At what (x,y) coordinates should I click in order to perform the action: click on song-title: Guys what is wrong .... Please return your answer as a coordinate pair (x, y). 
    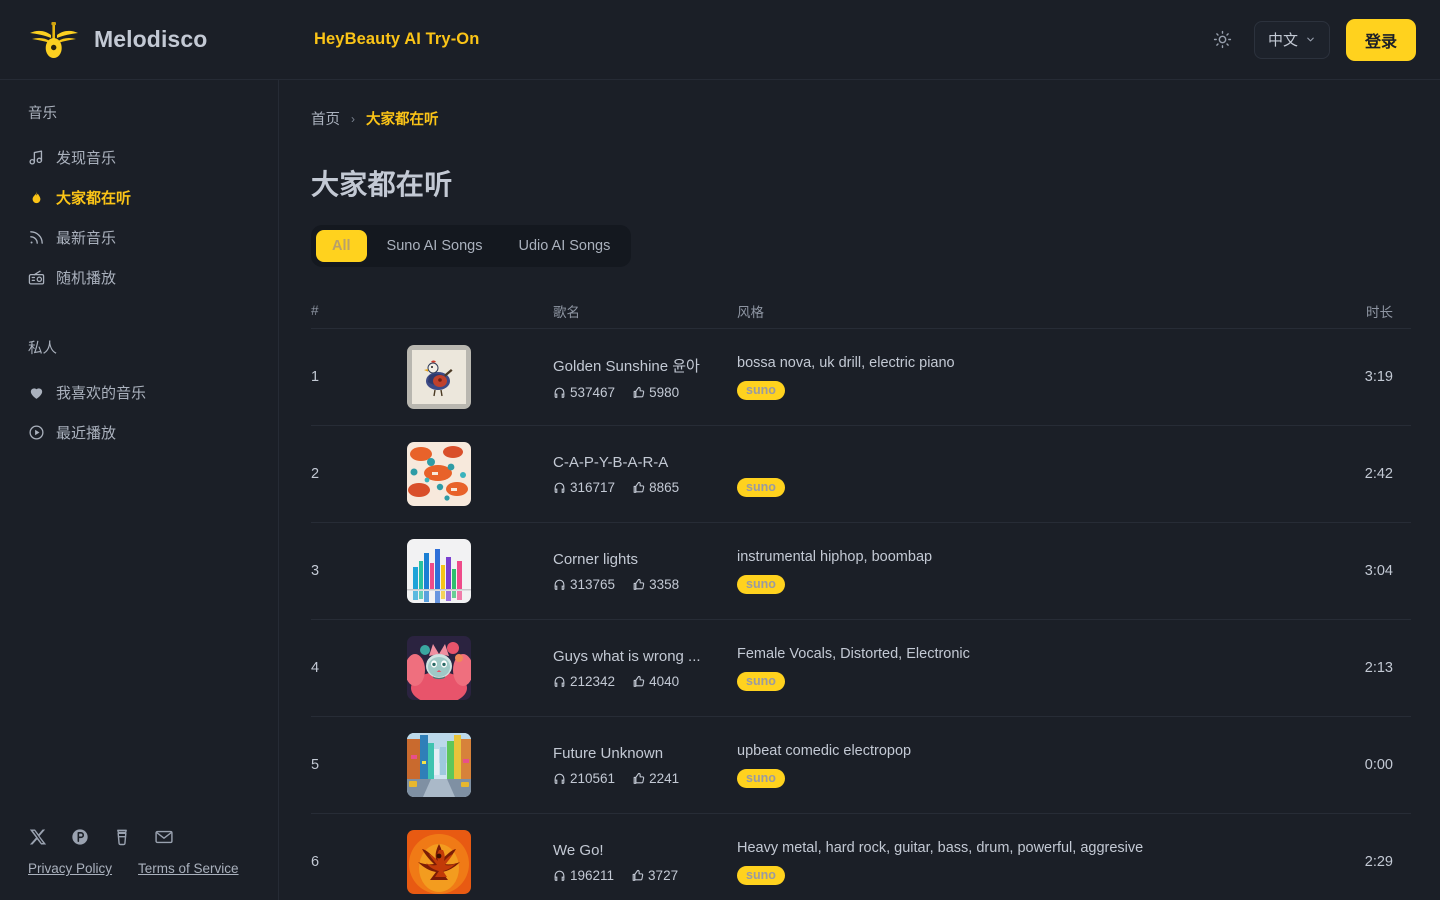
    Looking at the image, I should click on (627, 656).